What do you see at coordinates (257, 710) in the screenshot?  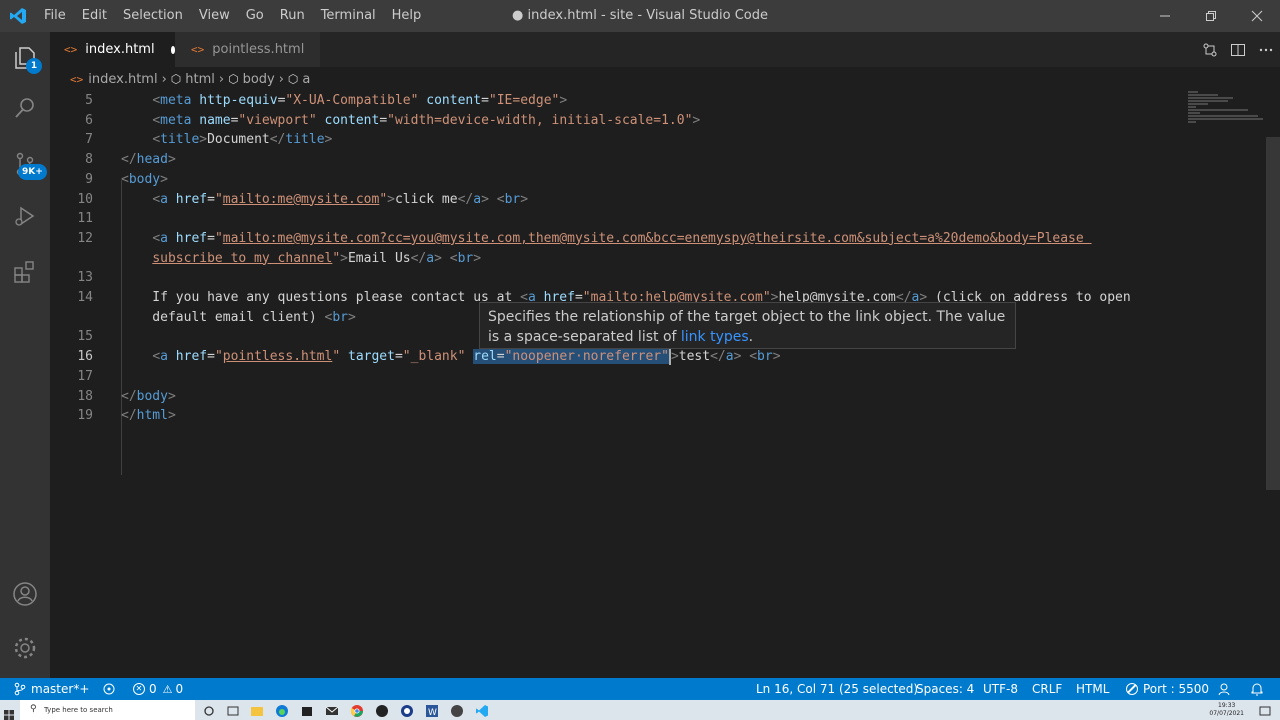 I see `file-explorer-icon` at bounding box center [257, 710].